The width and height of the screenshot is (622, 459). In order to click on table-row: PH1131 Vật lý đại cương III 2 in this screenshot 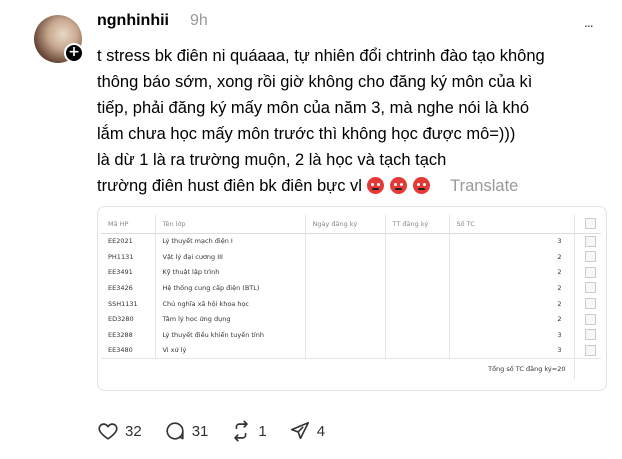, I will do `click(351, 256)`.